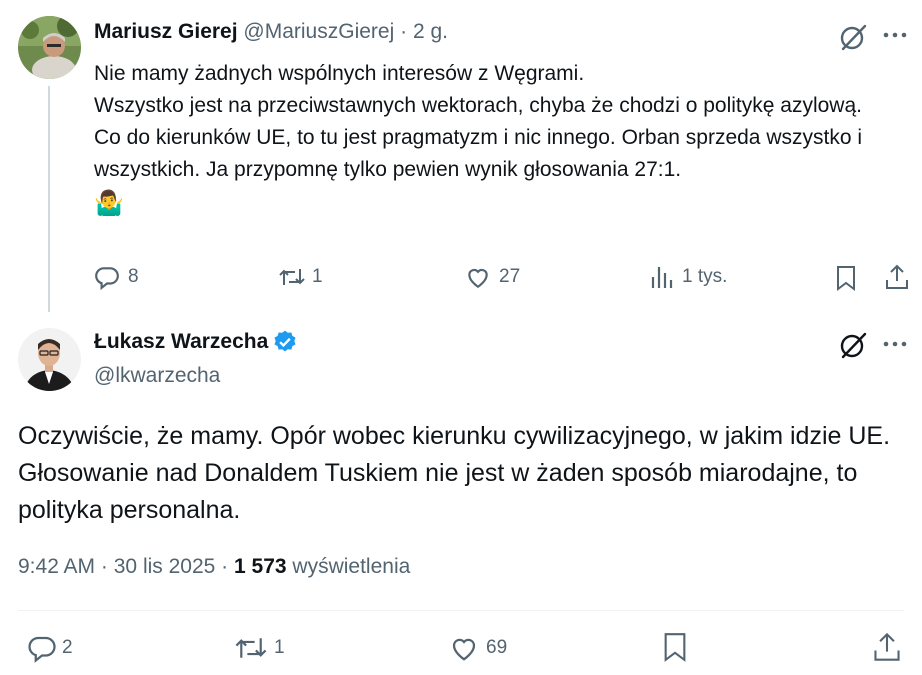  Describe the element at coordinates (67, 647) in the screenshot. I see `reply-count: 2` at that location.